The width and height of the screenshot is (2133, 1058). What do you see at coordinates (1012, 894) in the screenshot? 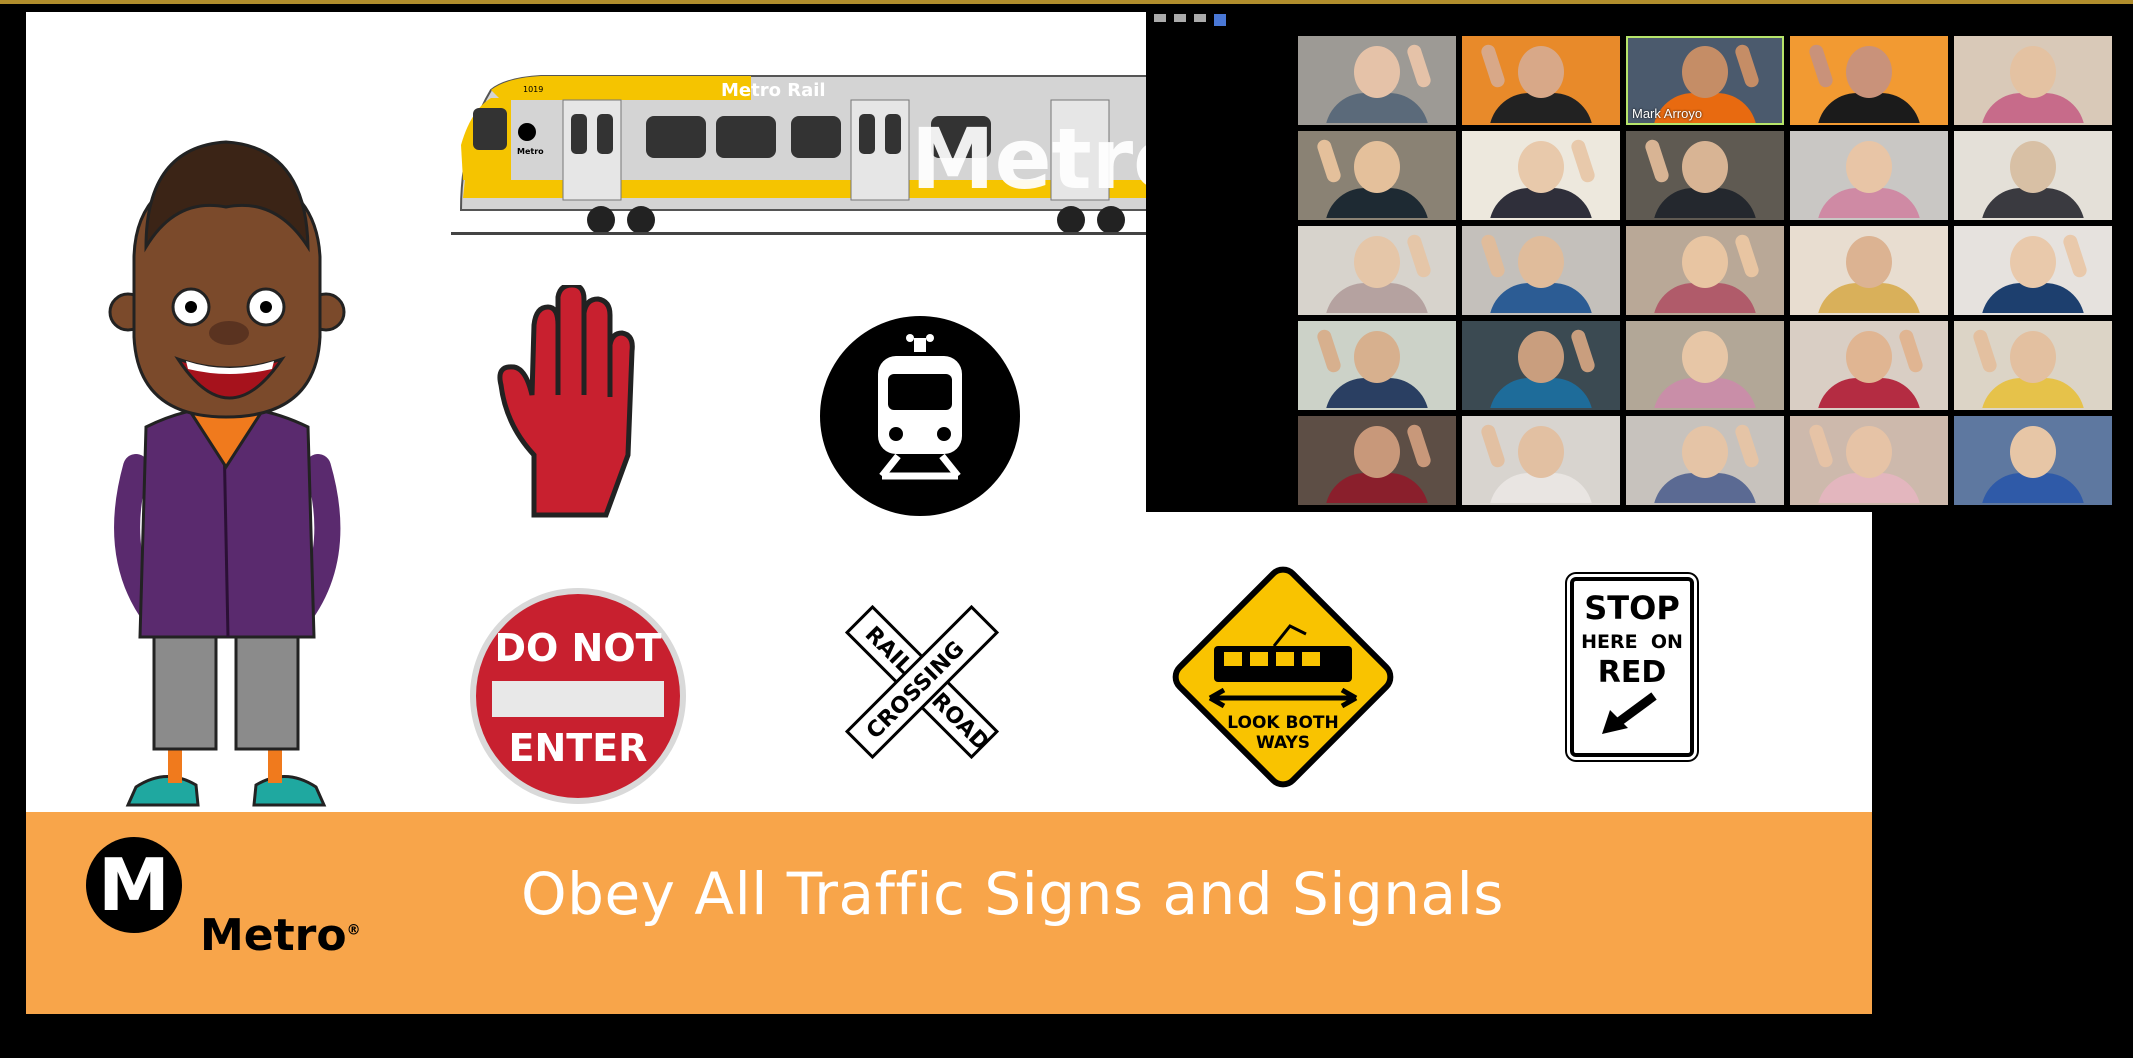
I see `slide-title: Obey All Traffic Signs and Signals` at bounding box center [1012, 894].